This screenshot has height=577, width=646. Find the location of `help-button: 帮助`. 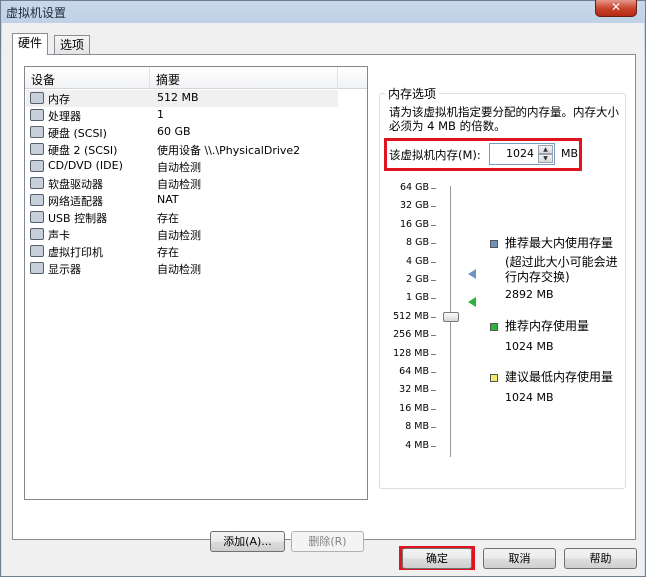

help-button: 帮助 is located at coordinates (600, 558).